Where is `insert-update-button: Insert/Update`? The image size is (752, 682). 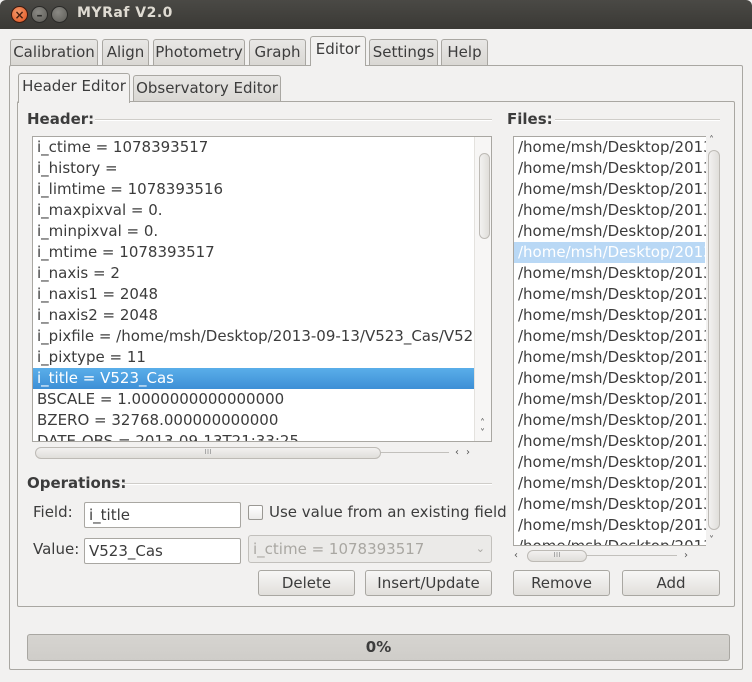 insert-update-button: Insert/Update is located at coordinates (428, 583).